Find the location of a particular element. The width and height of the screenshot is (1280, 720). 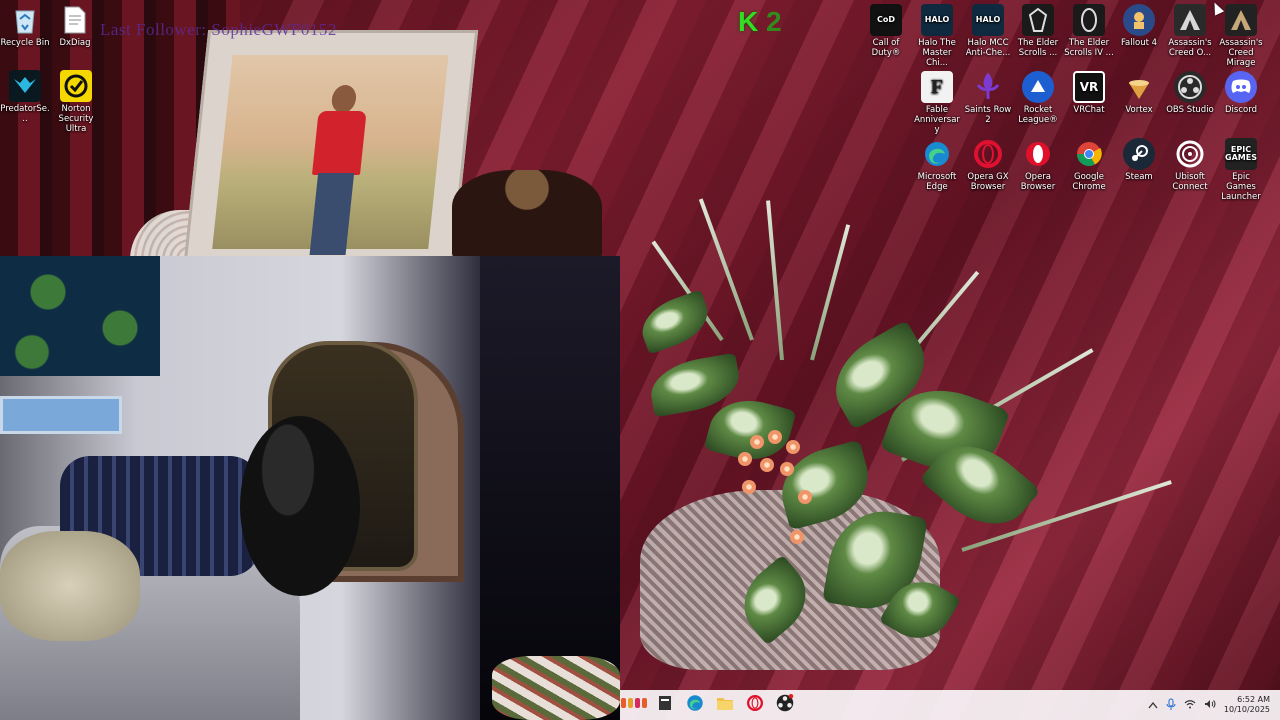

desktop-icon-fable: F Fable Anniversary is located at coordinates (937, 103).